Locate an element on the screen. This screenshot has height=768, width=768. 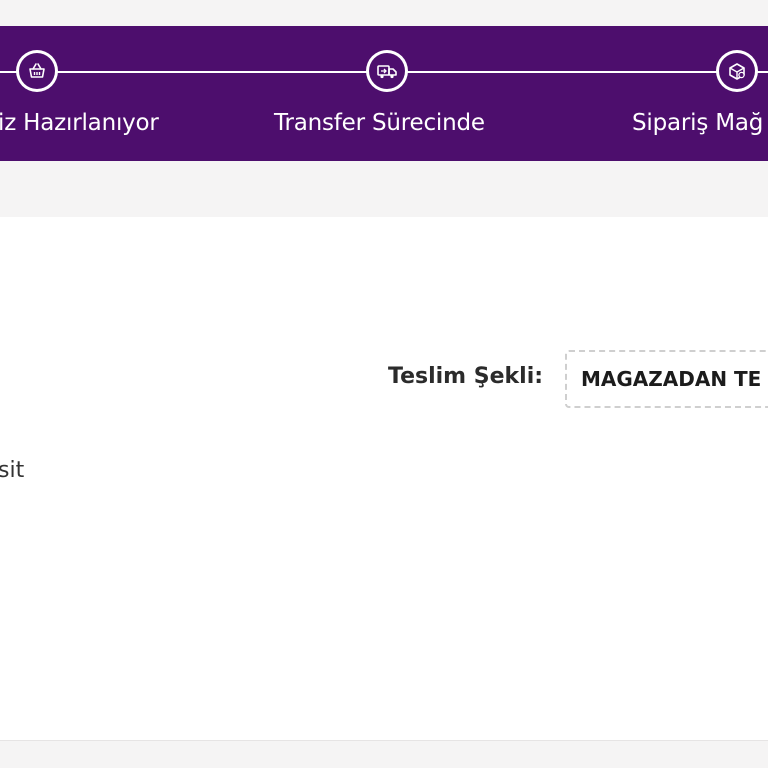
store-package-icon is located at coordinates (737, 71).